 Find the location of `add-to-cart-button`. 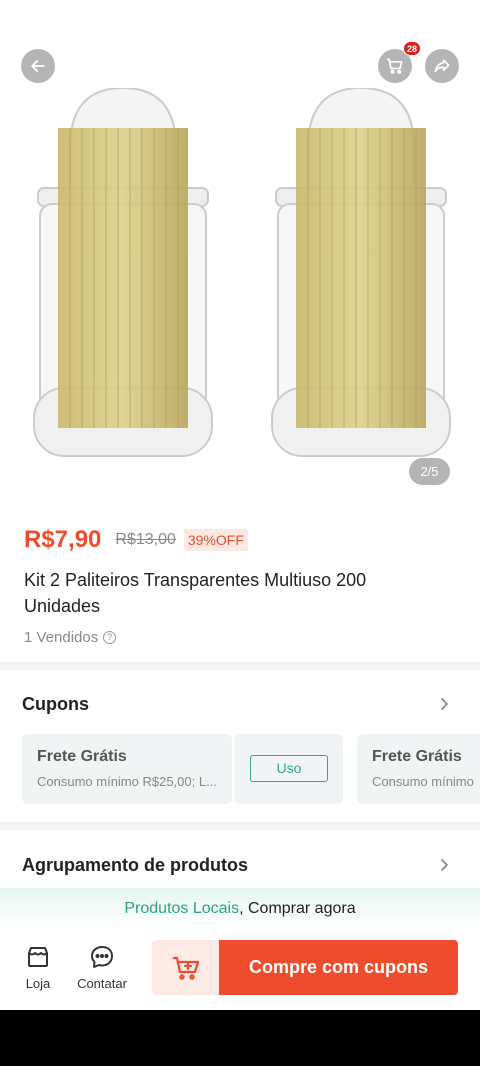

add-to-cart-button is located at coordinates (185, 967).